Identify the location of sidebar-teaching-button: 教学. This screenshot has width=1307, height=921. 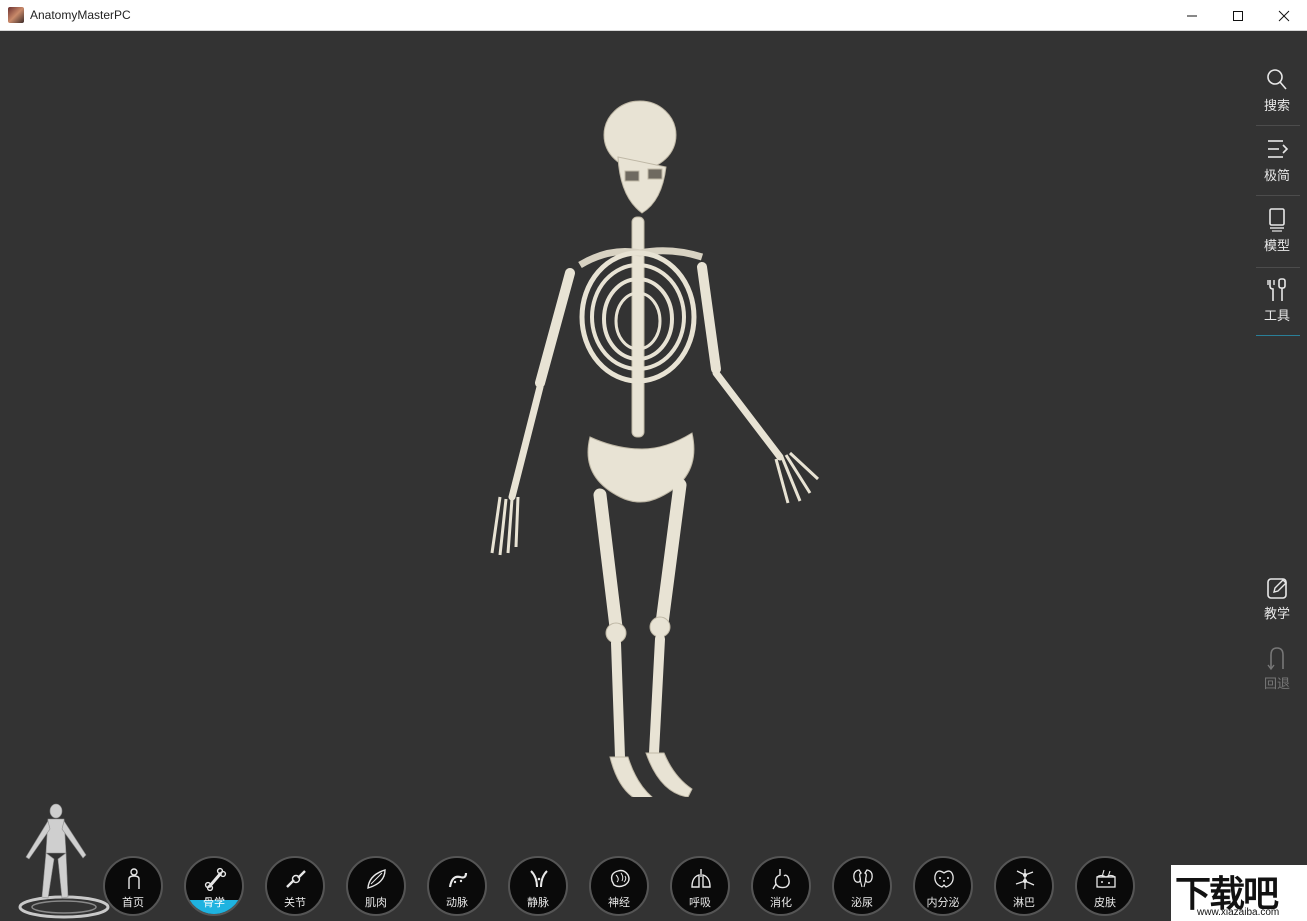
(1277, 598).